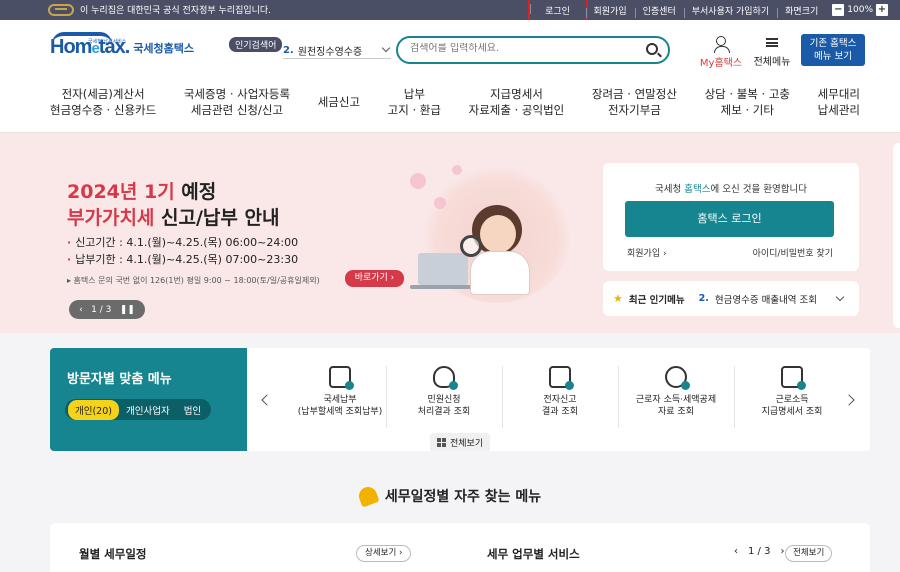  What do you see at coordinates (560, 392) in the screenshot?
I see `service-e-filing: 전자신고 결과 조회` at bounding box center [560, 392].